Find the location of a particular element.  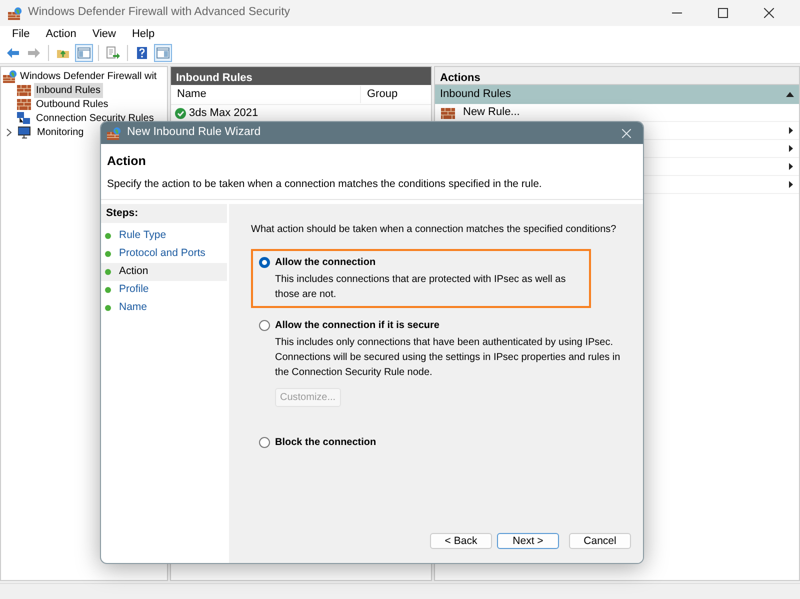

action-pane-icon is located at coordinates (163, 53).